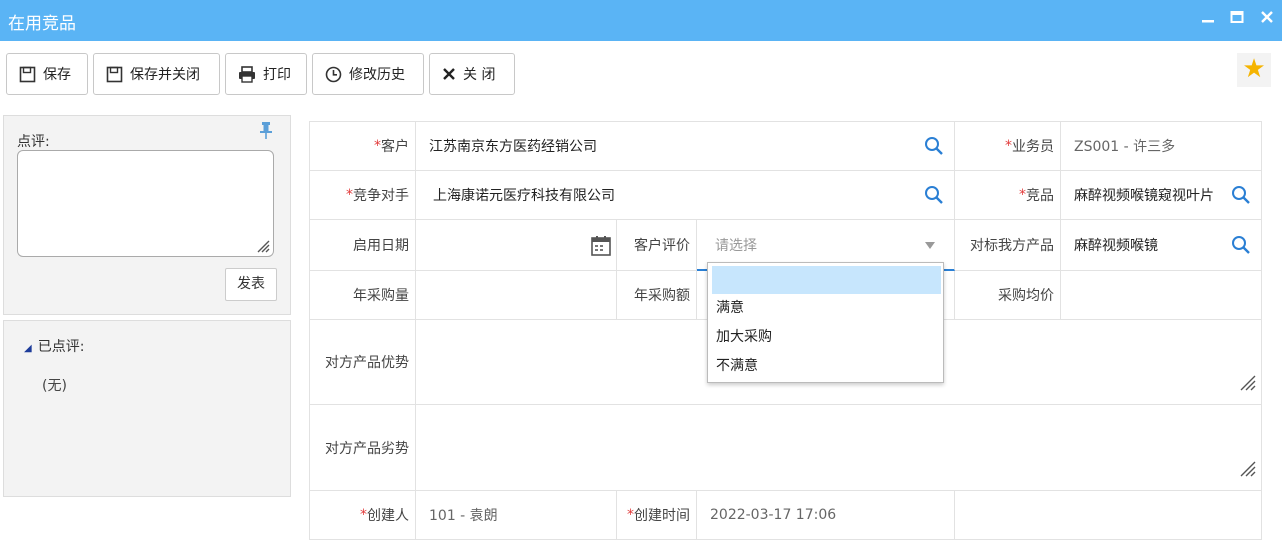 The height and width of the screenshot is (551, 1282). Describe the element at coordinates (277, 75) in the screenshot. I see `print-label: 打印` at that location.